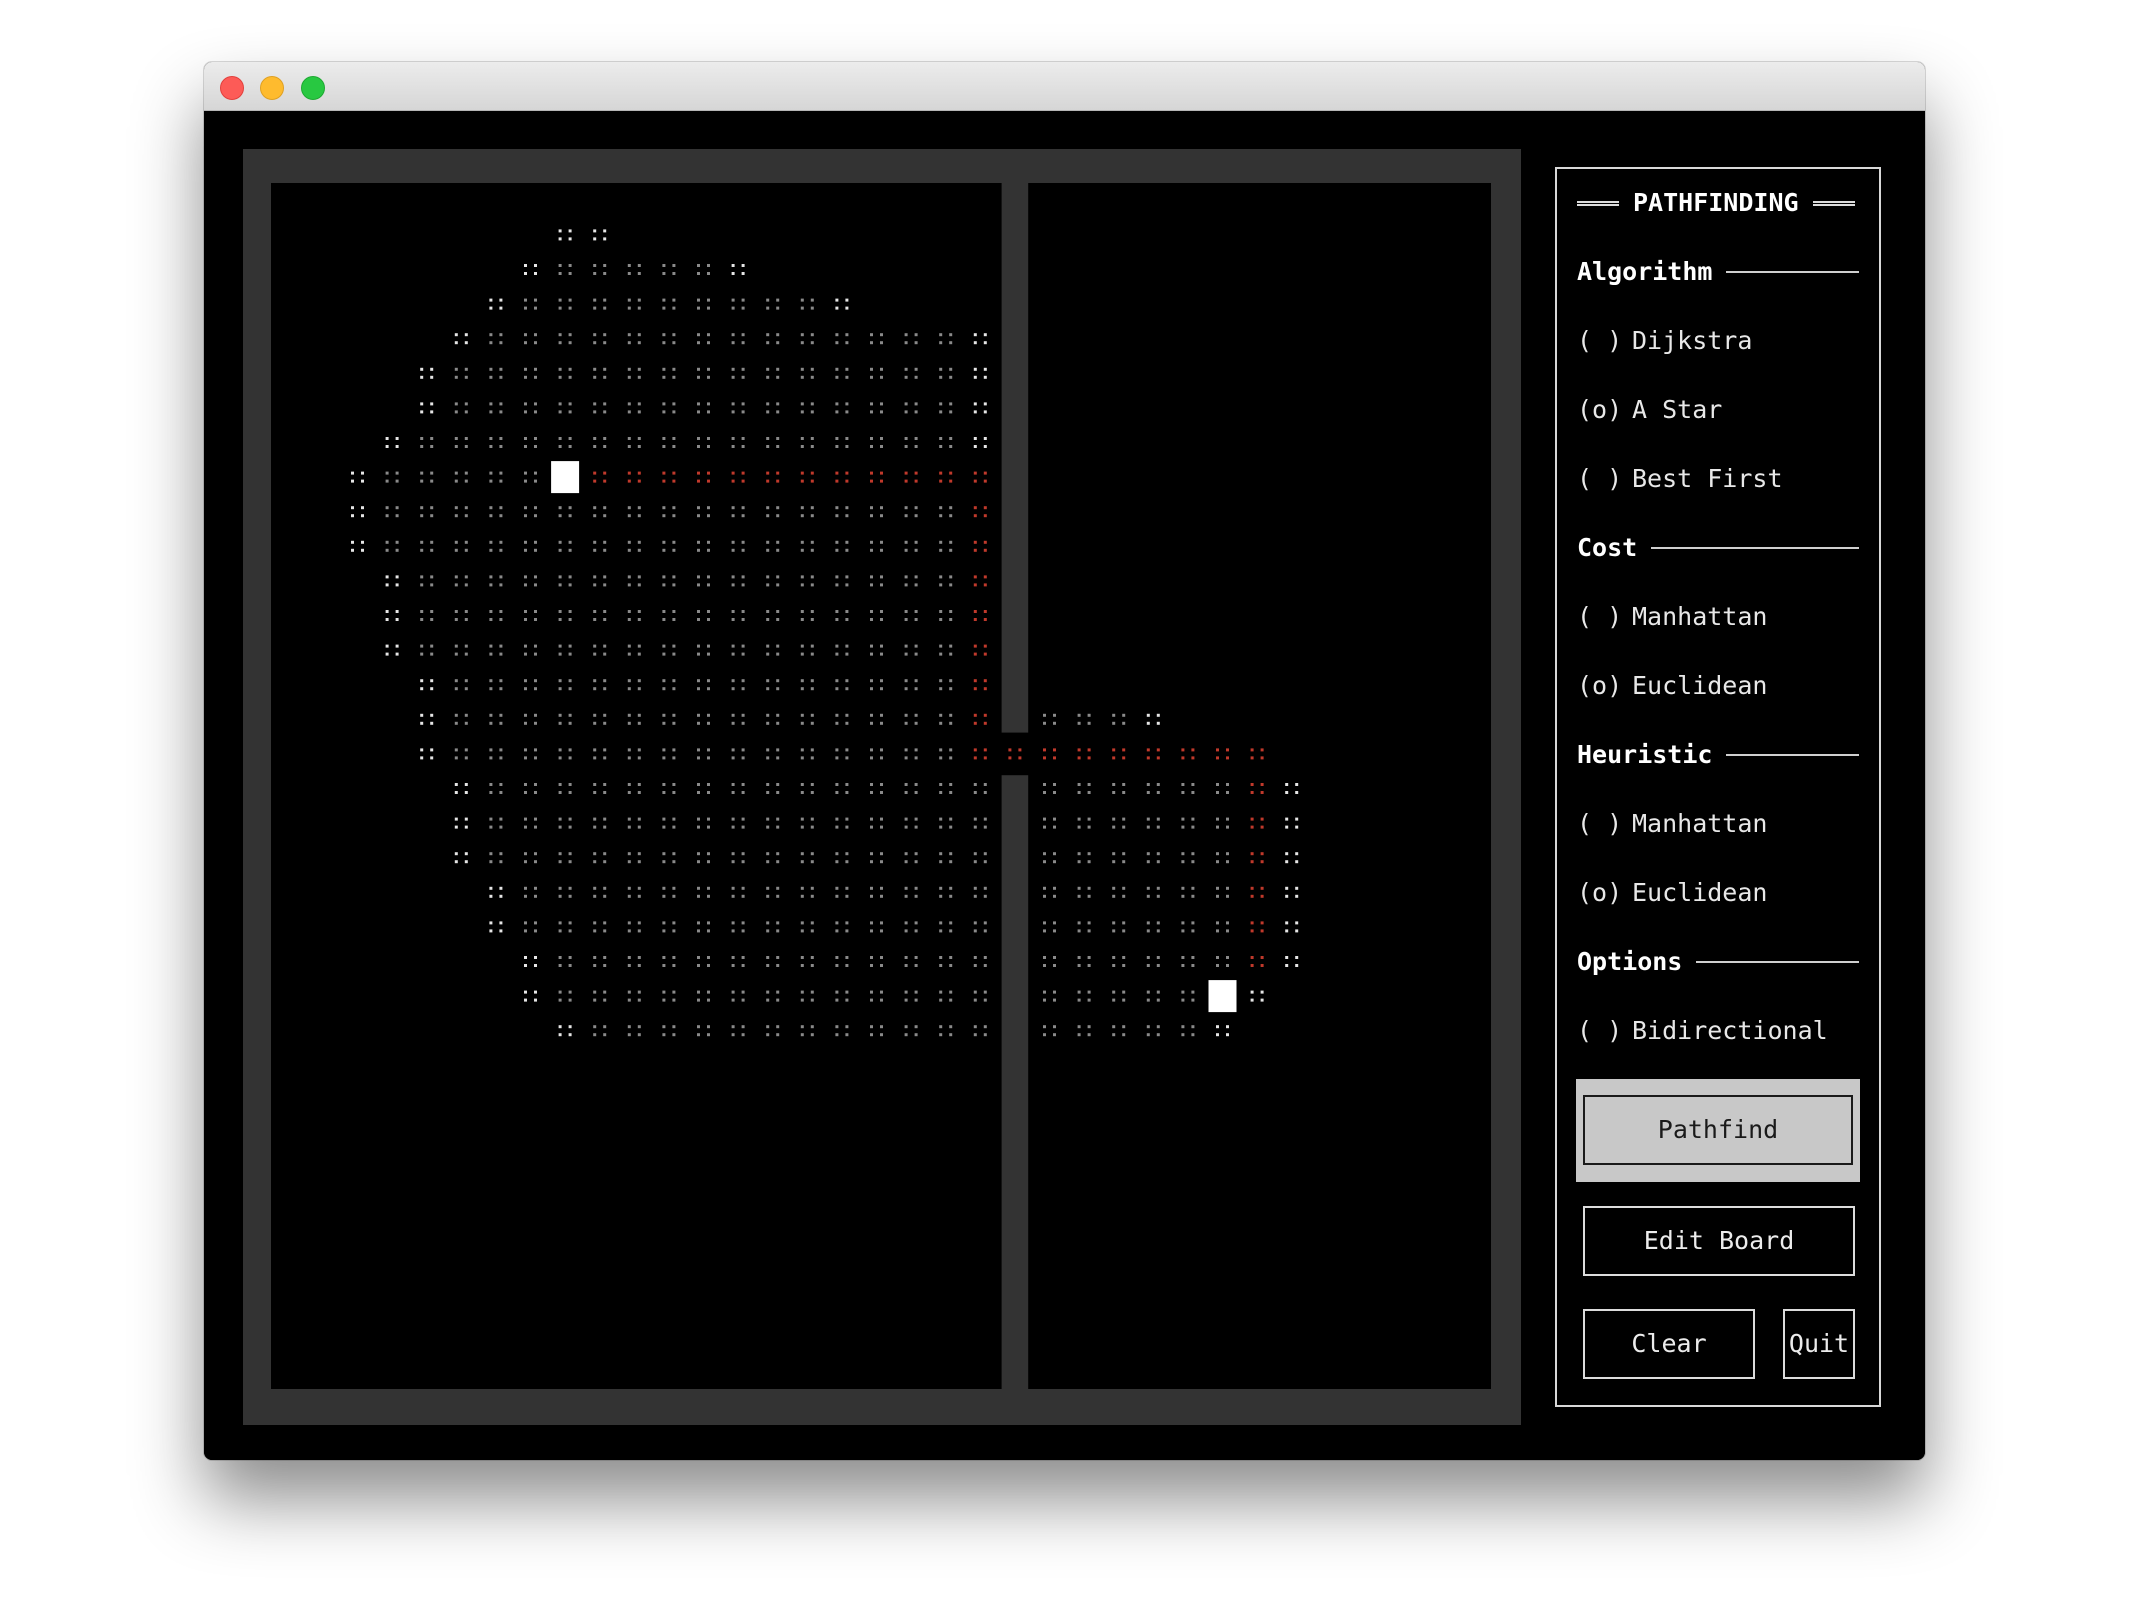  What do you see at coordinates (1600, 616) in the screenshot?
I see `radio-mark: ( )` at bounding box center [1600, 616].